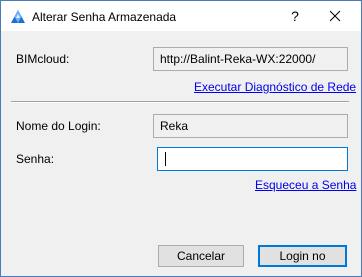 The height and width of the screenshot is (277, 362). I want to click on login-name-label: Nome do Login:, so click(58, 126).